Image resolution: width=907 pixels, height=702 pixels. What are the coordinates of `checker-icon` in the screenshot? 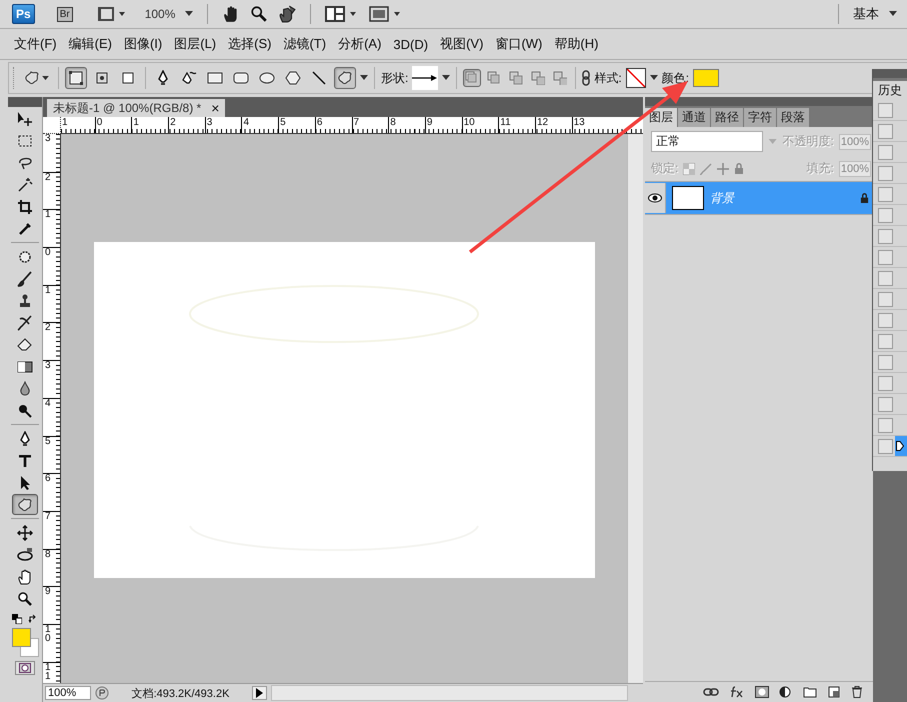 It's located at (689, 168).